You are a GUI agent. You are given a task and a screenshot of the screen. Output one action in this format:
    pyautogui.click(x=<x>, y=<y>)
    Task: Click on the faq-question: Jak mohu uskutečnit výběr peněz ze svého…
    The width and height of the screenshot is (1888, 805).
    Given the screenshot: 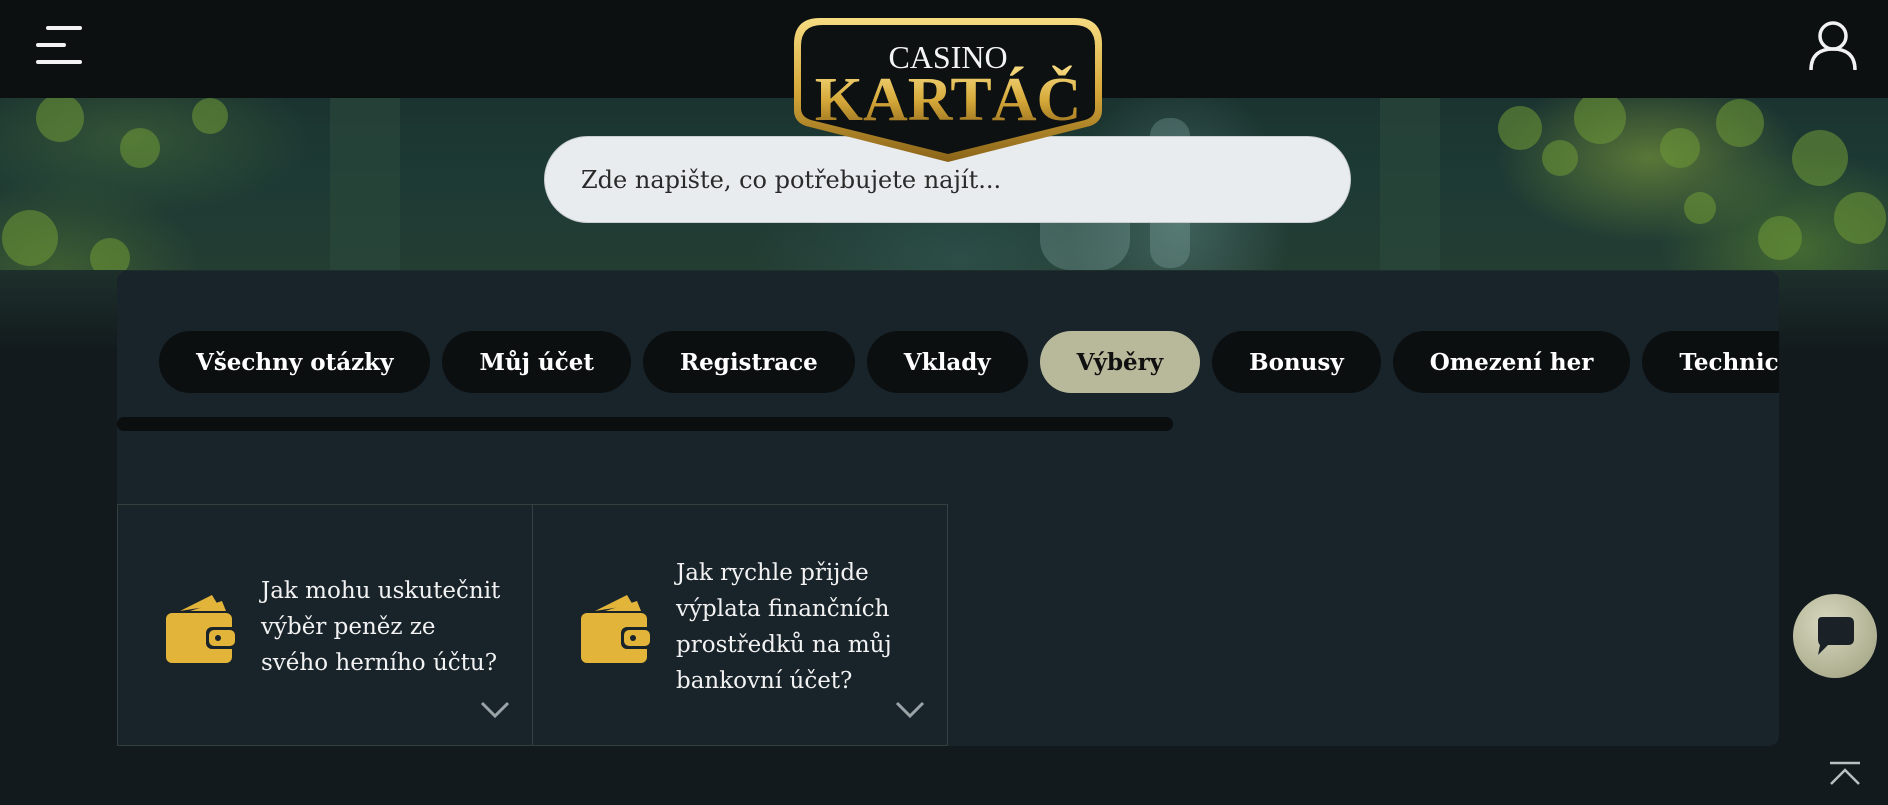 What is the action you would take?
    pyautogui.click(x=381, y=627)
    